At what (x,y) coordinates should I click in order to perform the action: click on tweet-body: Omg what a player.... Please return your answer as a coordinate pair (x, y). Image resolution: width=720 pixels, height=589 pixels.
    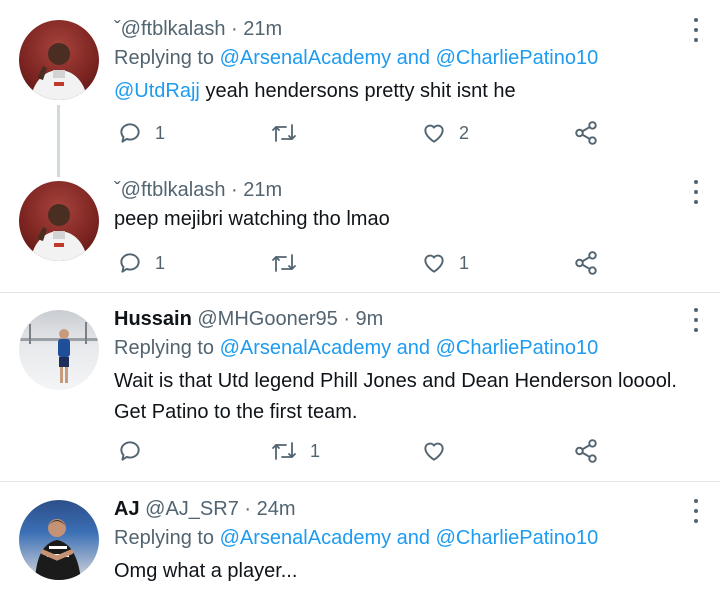
    Looking at the image, I should click on (206, 571).